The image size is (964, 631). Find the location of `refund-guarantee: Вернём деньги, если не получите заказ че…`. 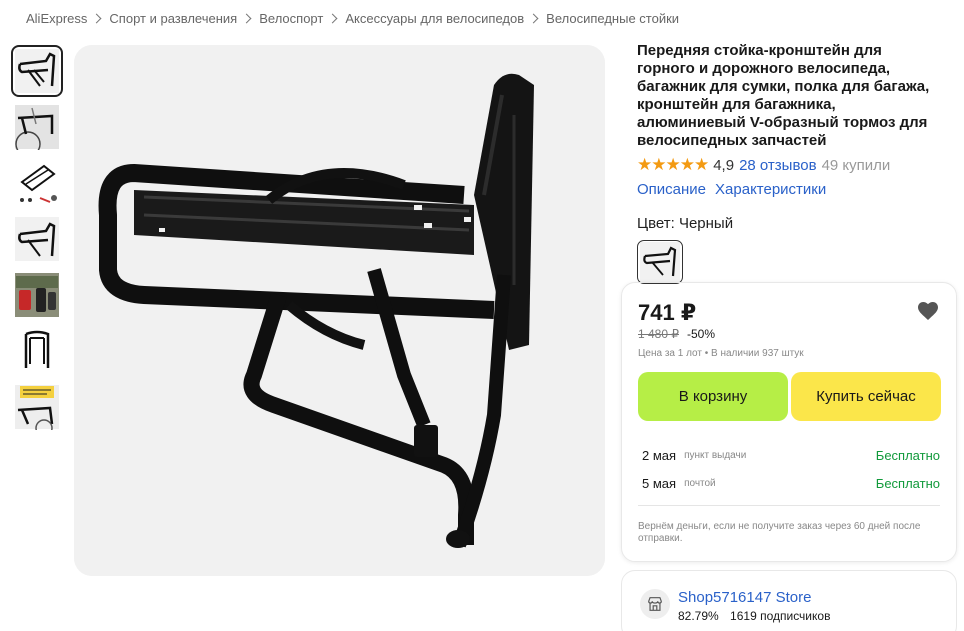

refund-guarantee: Вернём деньги, если не получите заказ че… is located at coordinates (779, 532).